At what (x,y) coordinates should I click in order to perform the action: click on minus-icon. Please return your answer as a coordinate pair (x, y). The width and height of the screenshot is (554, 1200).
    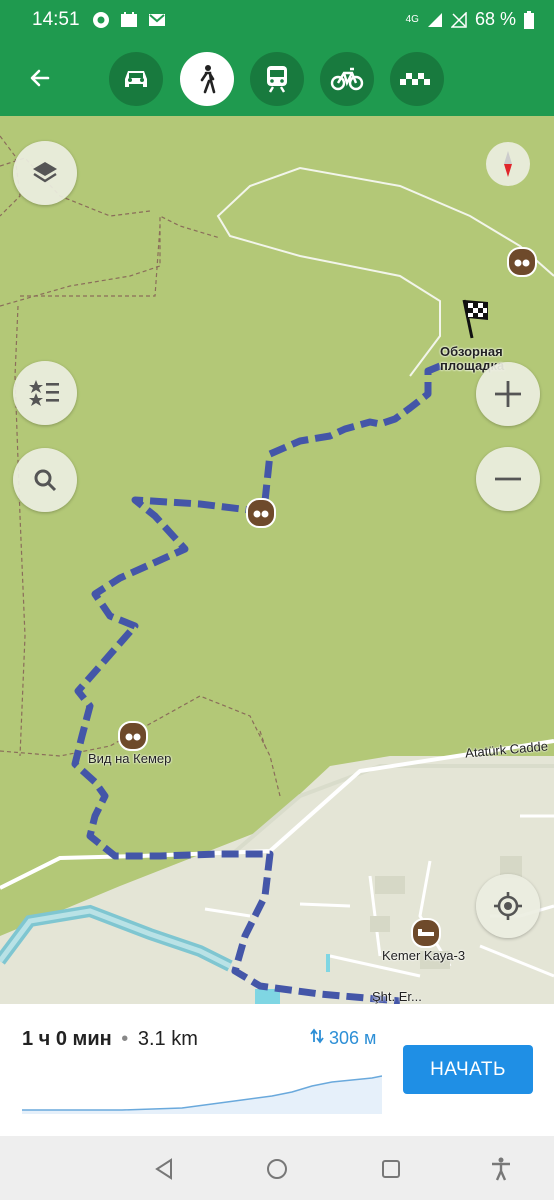
    Looking at the image, I should click on (508, 479).